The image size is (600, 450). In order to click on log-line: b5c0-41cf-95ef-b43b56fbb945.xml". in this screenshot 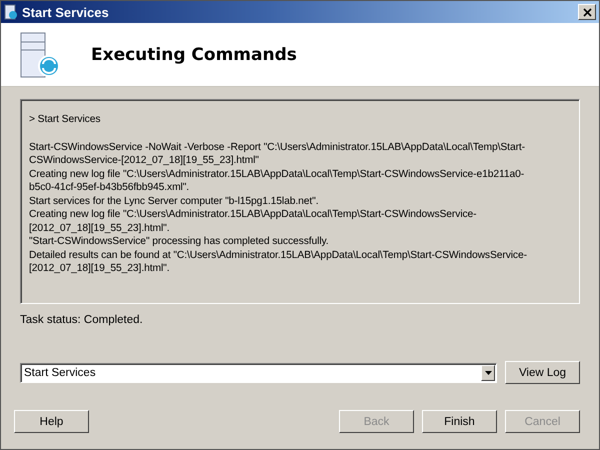, I will do `click(109, 187)`.